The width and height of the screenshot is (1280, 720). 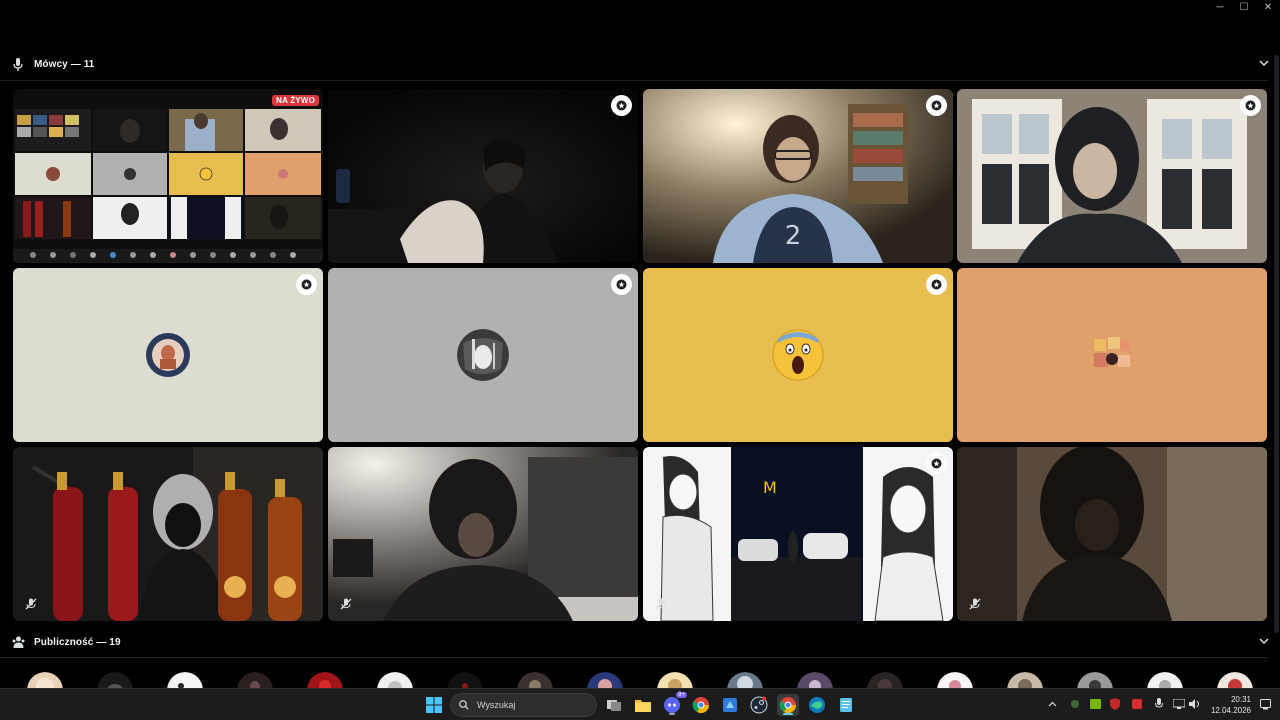 What do you see at coordinates (1115, 704) in the screenshot?
I see `security-icon` at bounding box center [1115, 704].